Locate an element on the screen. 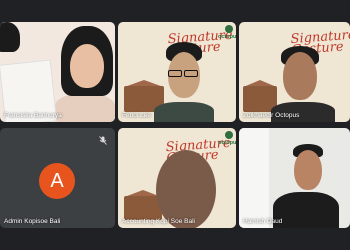  participant-name: Zulkhaedir Octopus is located at coordinates (271, 115).